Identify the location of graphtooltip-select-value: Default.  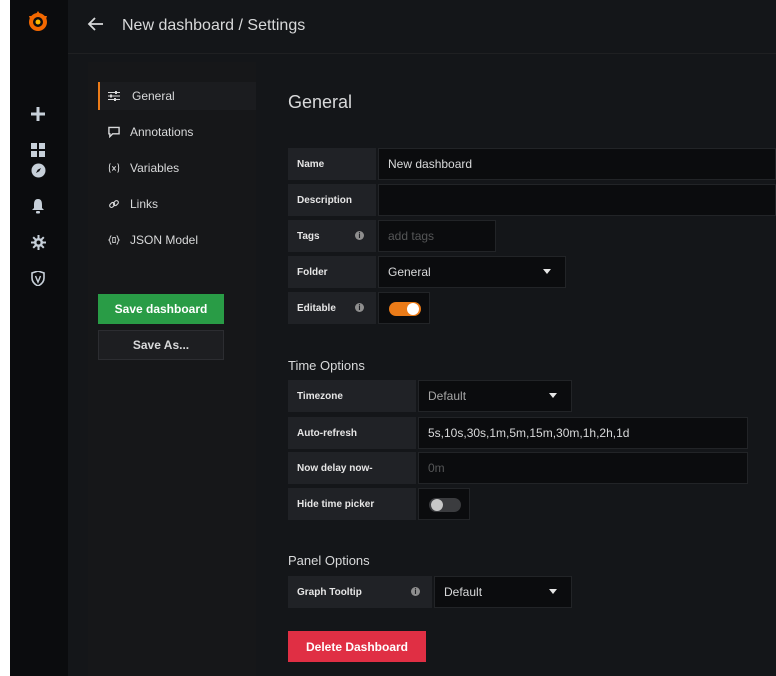
(463, 592).